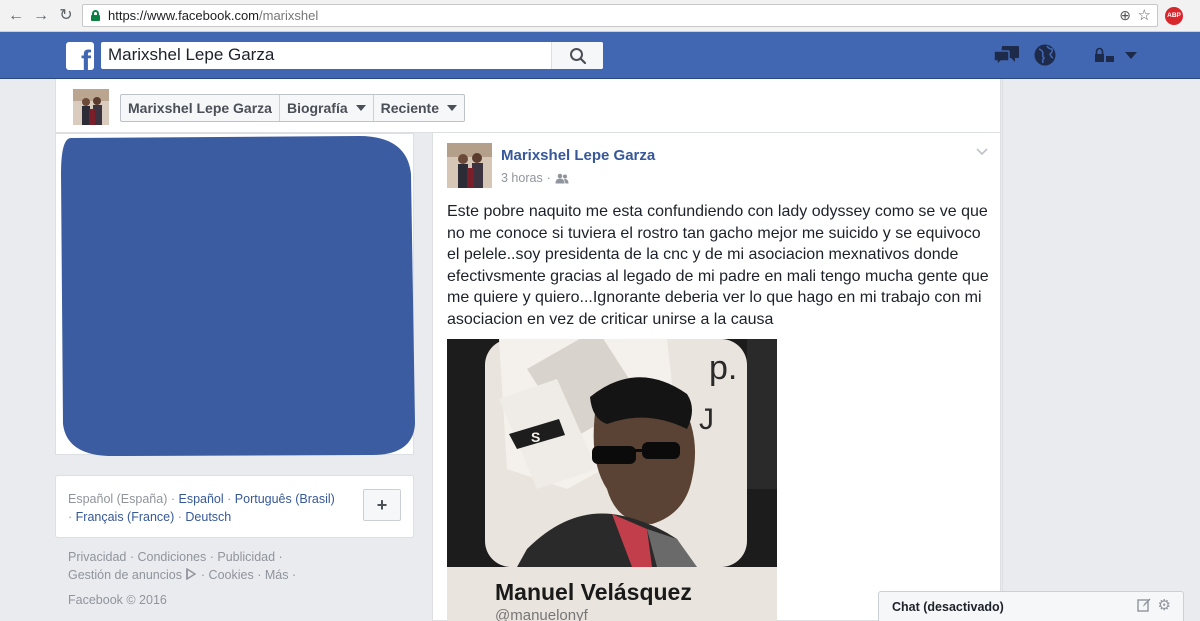 The image size is (1200, 621). I want to click on right-sidebar, so click(1101, 350).